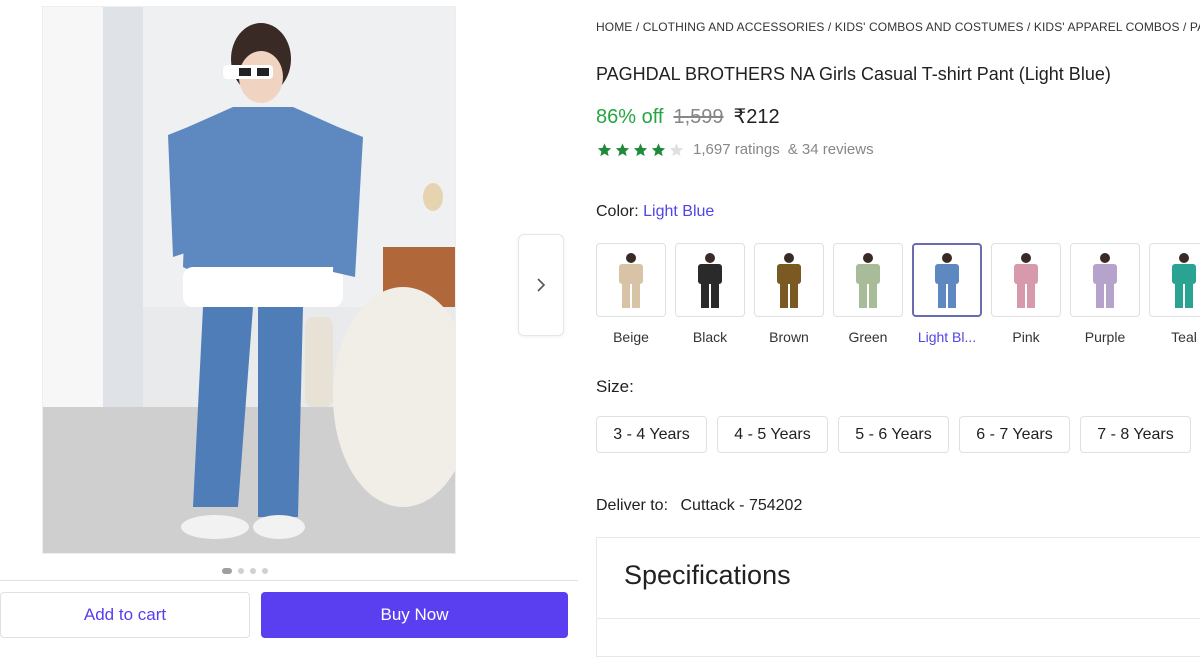  What do you see at coordinates (789, 337) in the screenshot?
I see `swatch-label: Brown` at bounding box center [789, 337].